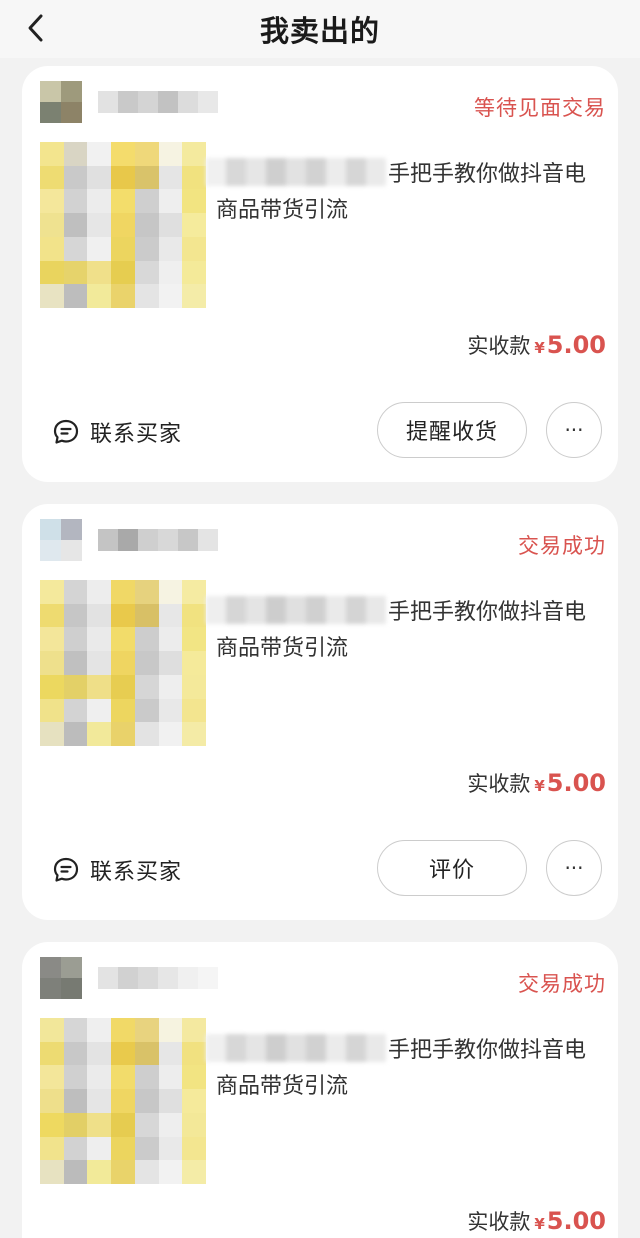 The image size is (640, 1238). Describe the element at coordinates (540, 108) in the screenshot. I see `order-status: 等待见面交易` at that location.